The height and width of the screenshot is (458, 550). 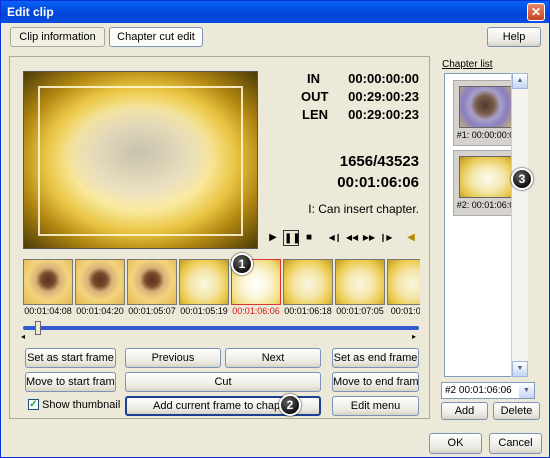 What do you see at coordinates (522, 179) in the screenshot?
I see `callout-marker-3: 3` at bounding box center [522, 179].